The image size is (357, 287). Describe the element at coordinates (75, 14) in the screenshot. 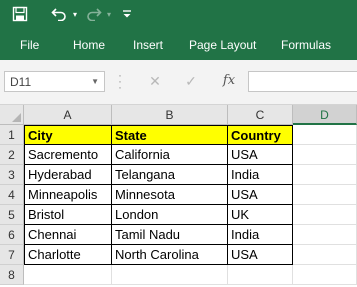

I see `undo-dropdown-icon: ▾` at that location.